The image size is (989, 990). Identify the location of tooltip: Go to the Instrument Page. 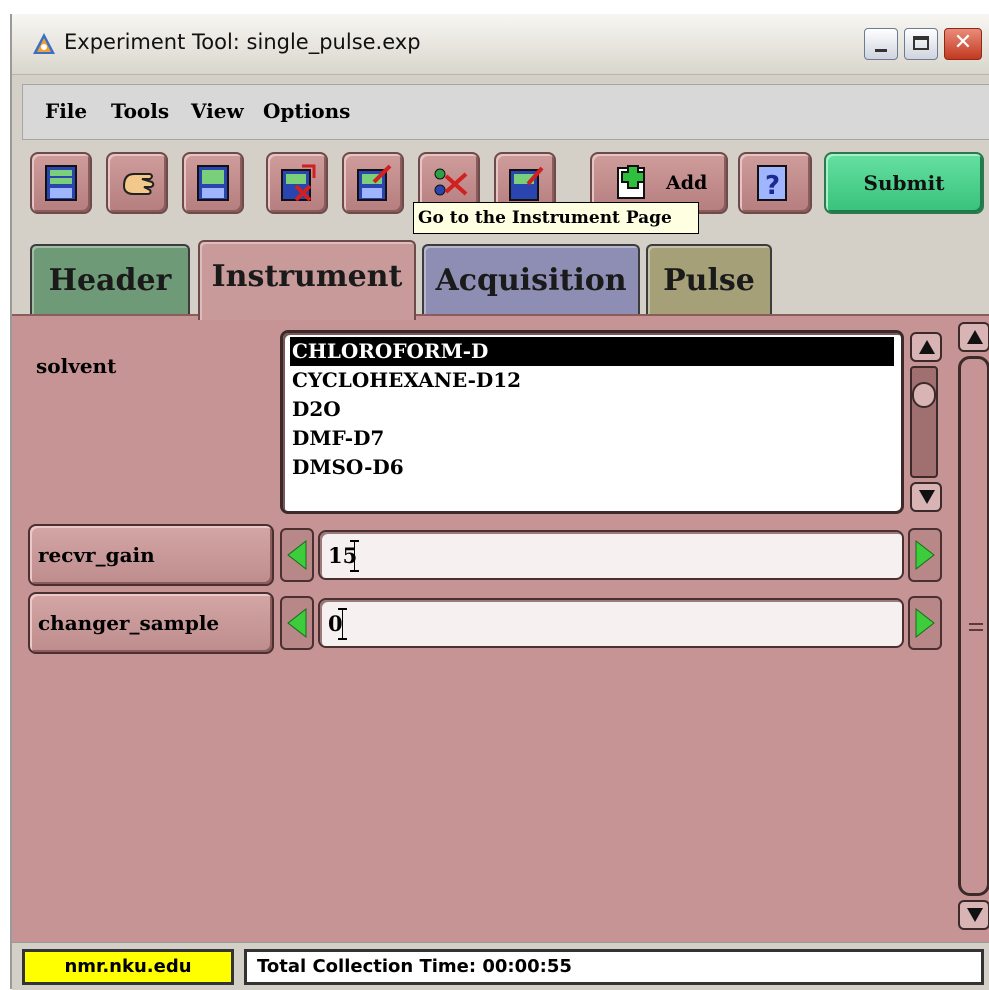
(556, 218).